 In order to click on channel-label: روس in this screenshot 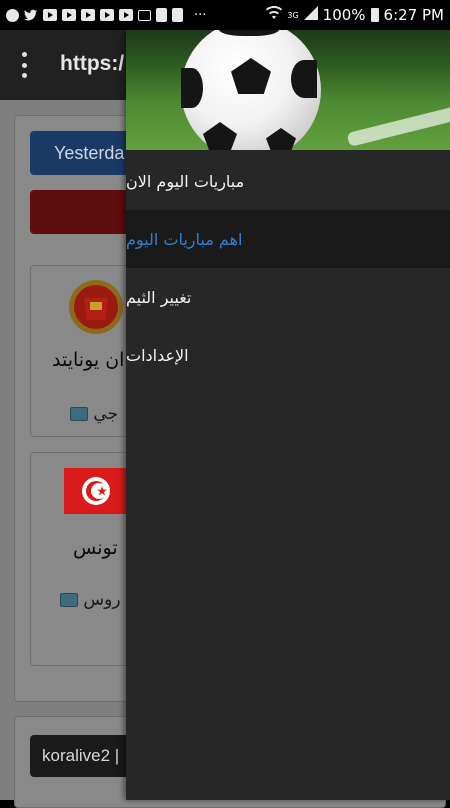, I will do `click(90, 600)`.